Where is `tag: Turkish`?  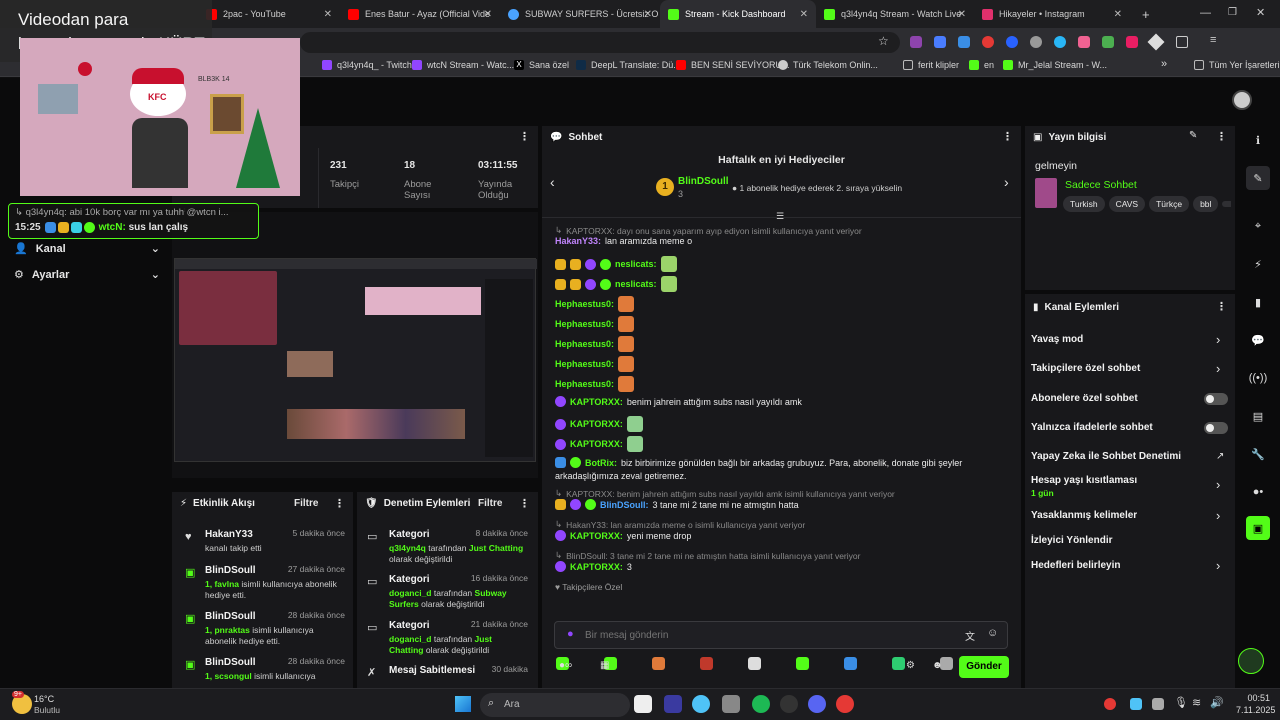
tag: Turkish is located at coordinates (1084, 204).